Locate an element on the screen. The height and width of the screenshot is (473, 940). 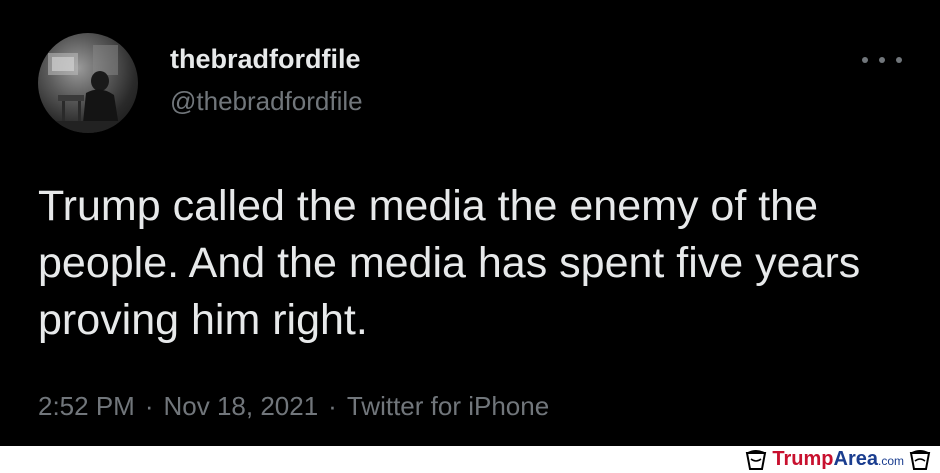
tweet-meta: 2:52 PM · Nov 18, 2021 · Twitter for iPhone is located at coordinates (293, 406).